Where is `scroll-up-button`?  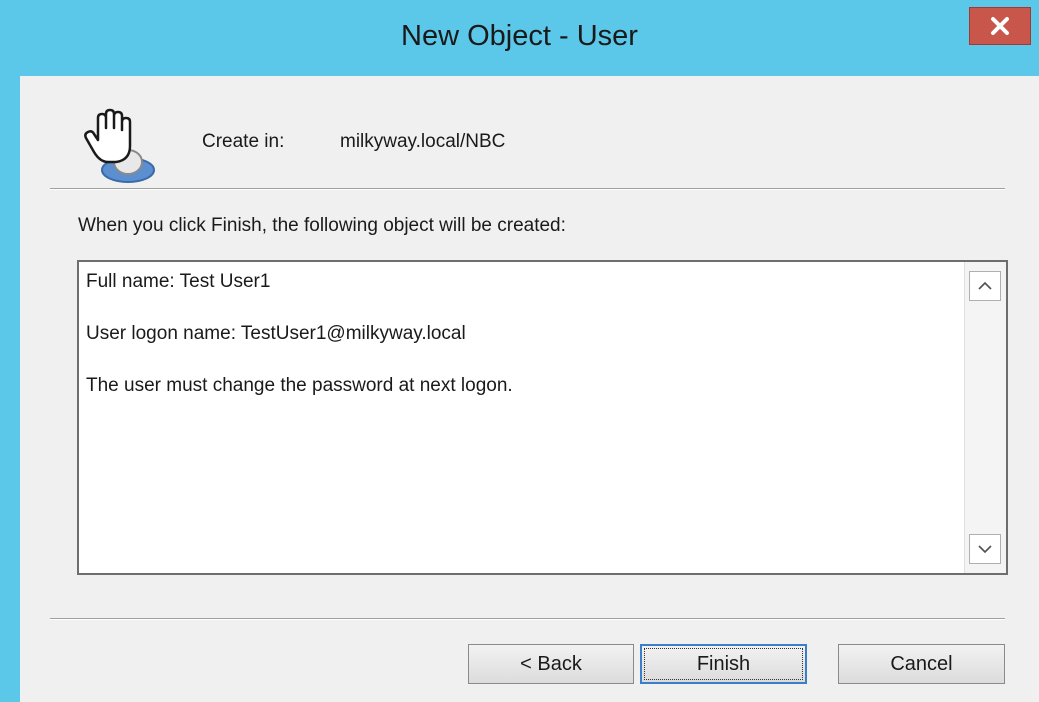
scroll-up-button is located at coordinates (985, 286).